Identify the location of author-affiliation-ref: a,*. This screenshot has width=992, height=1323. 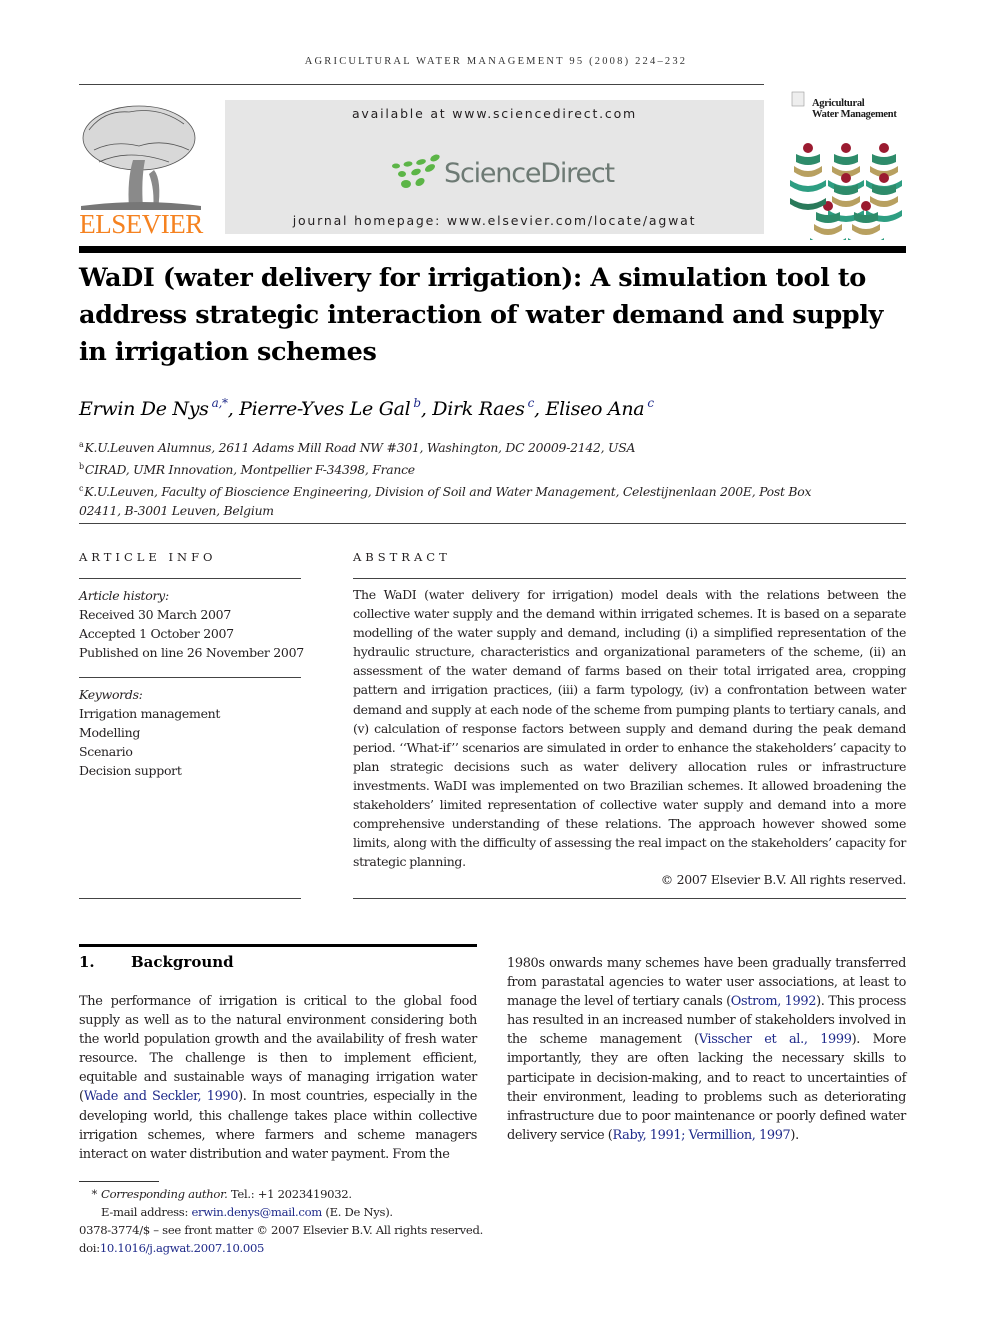
(220, 403).